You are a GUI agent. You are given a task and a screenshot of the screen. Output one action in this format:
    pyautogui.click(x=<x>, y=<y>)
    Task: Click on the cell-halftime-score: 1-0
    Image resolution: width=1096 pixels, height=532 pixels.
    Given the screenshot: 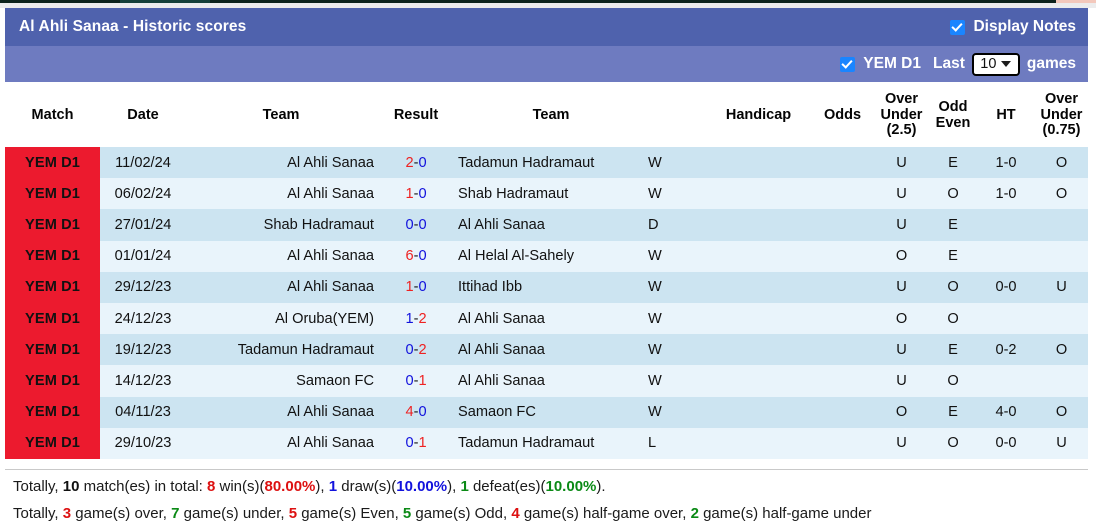 What is the action you would take?
    pyautogui.click(x=1006, y=163)
    